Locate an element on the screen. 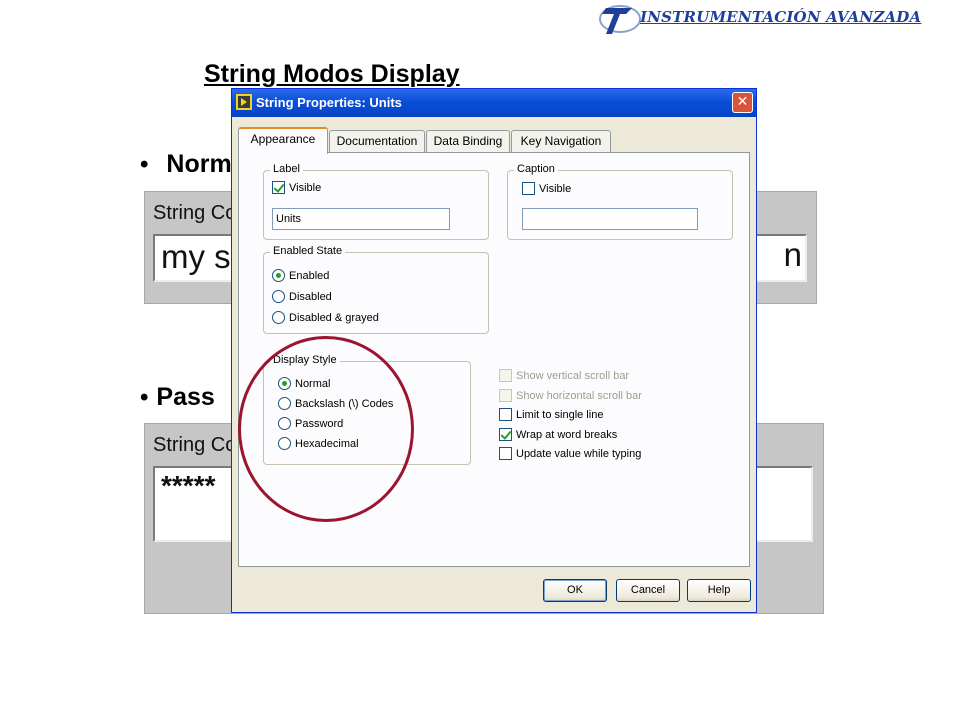 Image resolution: width=960 pixels, height=720 pixels. labview-icon is located at coordinates (244, 102).